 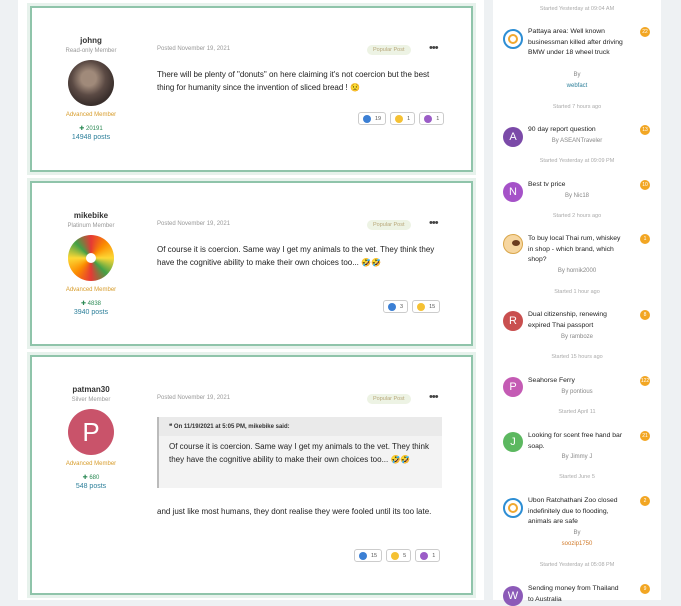 What do you see at coordinates (91, 312) in the screenshot?
I see `post-count: 3940 posts` at bounding box center [91, 312].